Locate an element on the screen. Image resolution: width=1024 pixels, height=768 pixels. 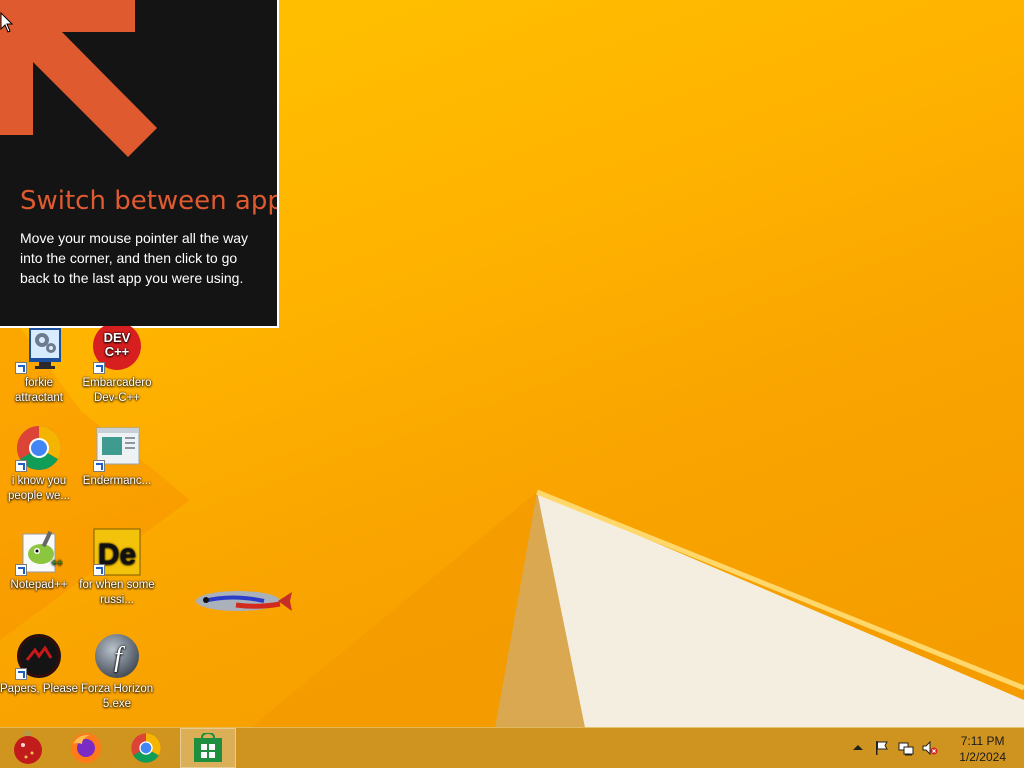
action-center-flag-icon is located at coordinates (882, 748).